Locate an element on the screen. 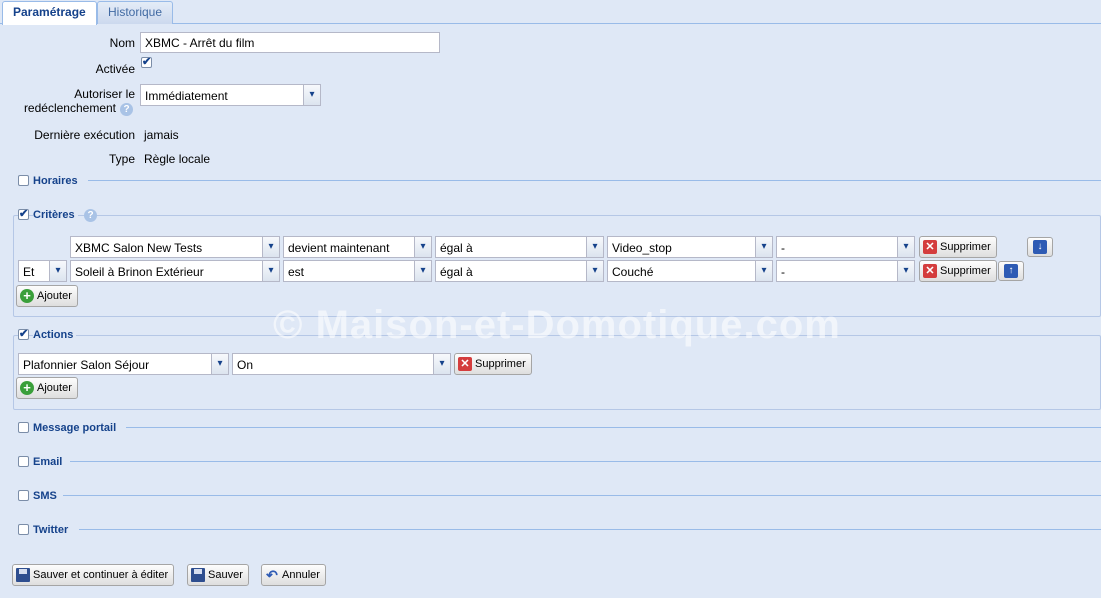 The height and width of the screenshot is (598, 1101). horaires-checkbox: ✔ is located at coordinates (23, 180).